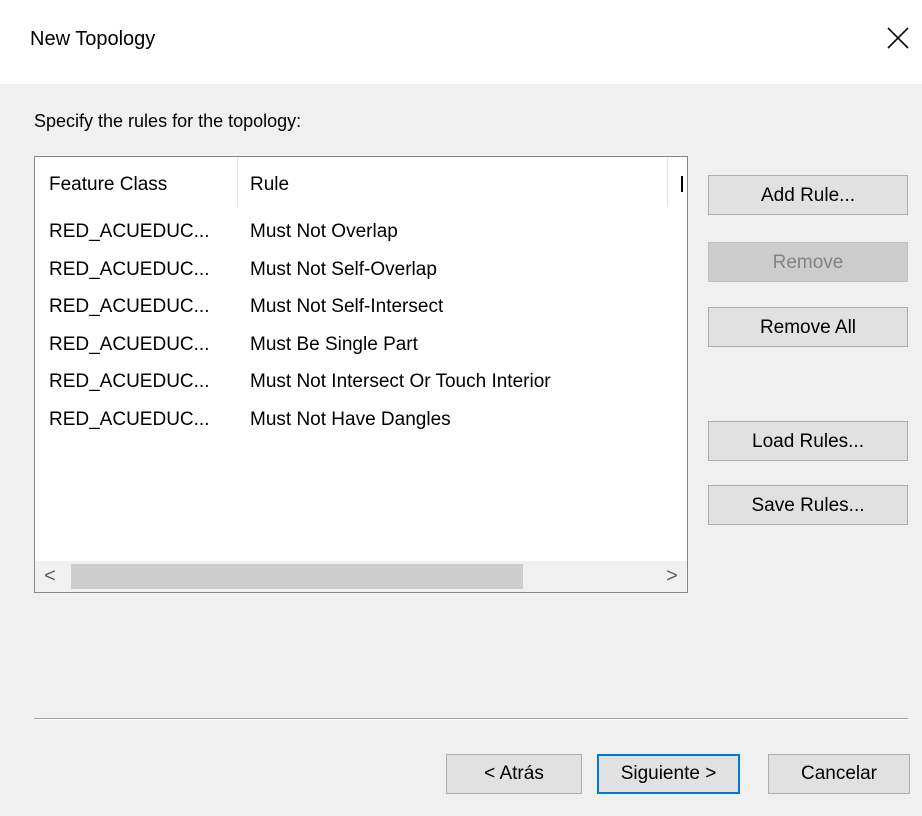  Describe the element at coordinates (461, 42) in the screenshot. I see `title-bar: New Topology` at that location.